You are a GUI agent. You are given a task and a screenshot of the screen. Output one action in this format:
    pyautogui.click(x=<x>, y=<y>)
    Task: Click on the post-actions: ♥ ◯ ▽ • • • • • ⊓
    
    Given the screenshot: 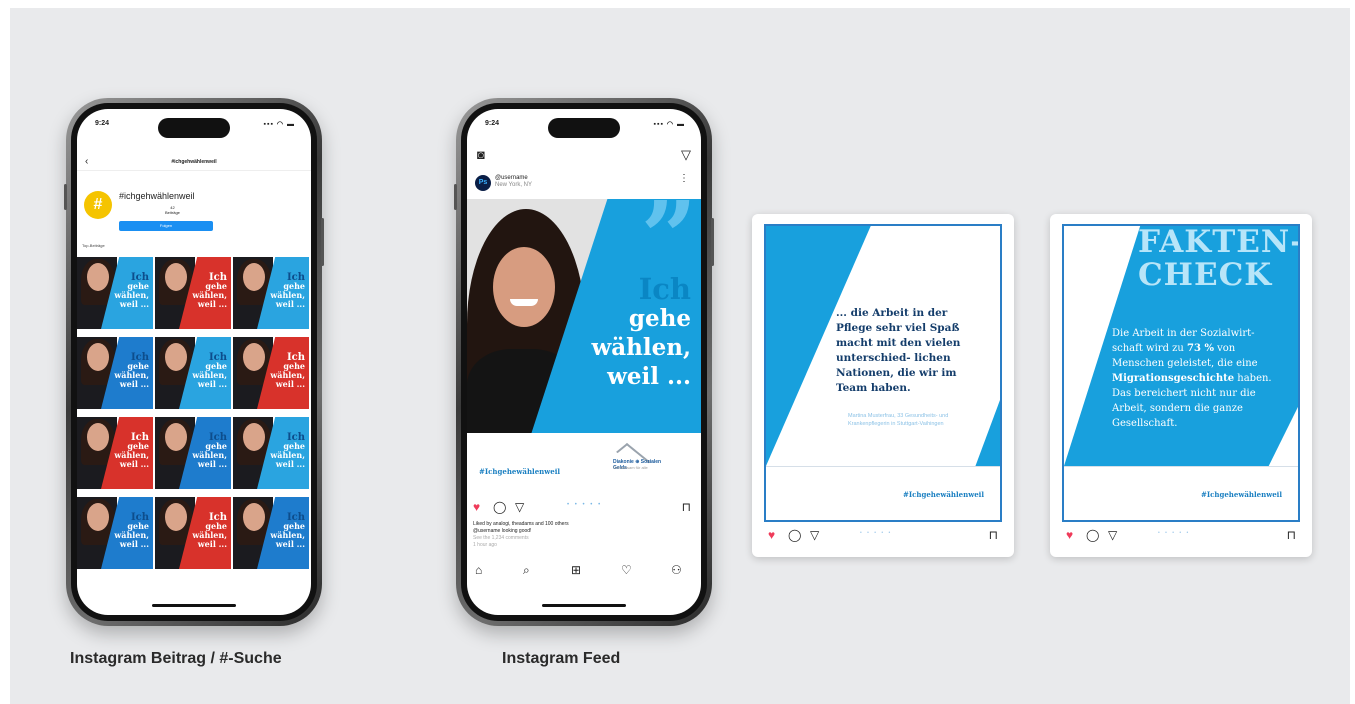 What is the action you would take?
    pyautogui.click(x=583, y=507)
    